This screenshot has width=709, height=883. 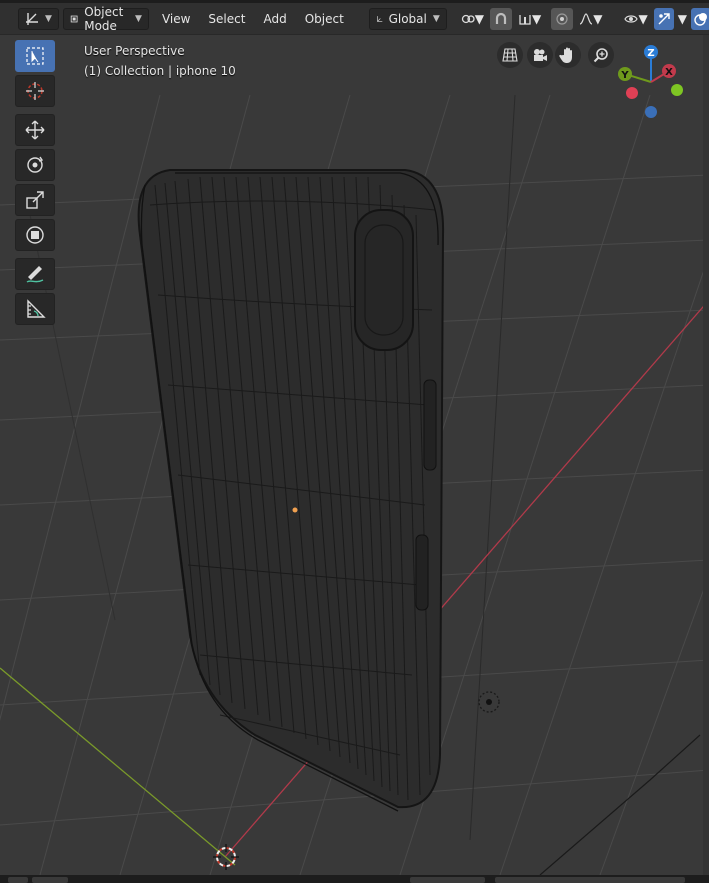 I want to click on orientation-label: Global, so click(x=407, y=18).